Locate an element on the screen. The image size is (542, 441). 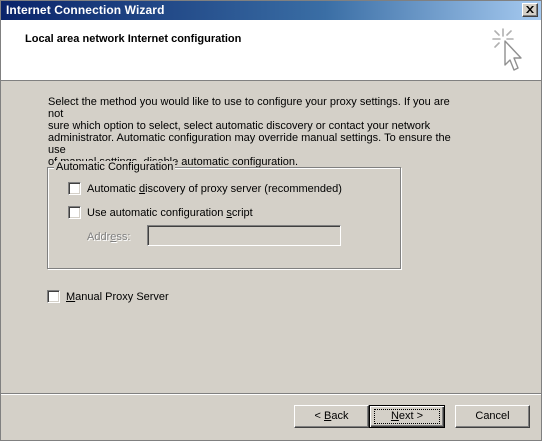
back-button: < Back is located at coordinates (331, 416).